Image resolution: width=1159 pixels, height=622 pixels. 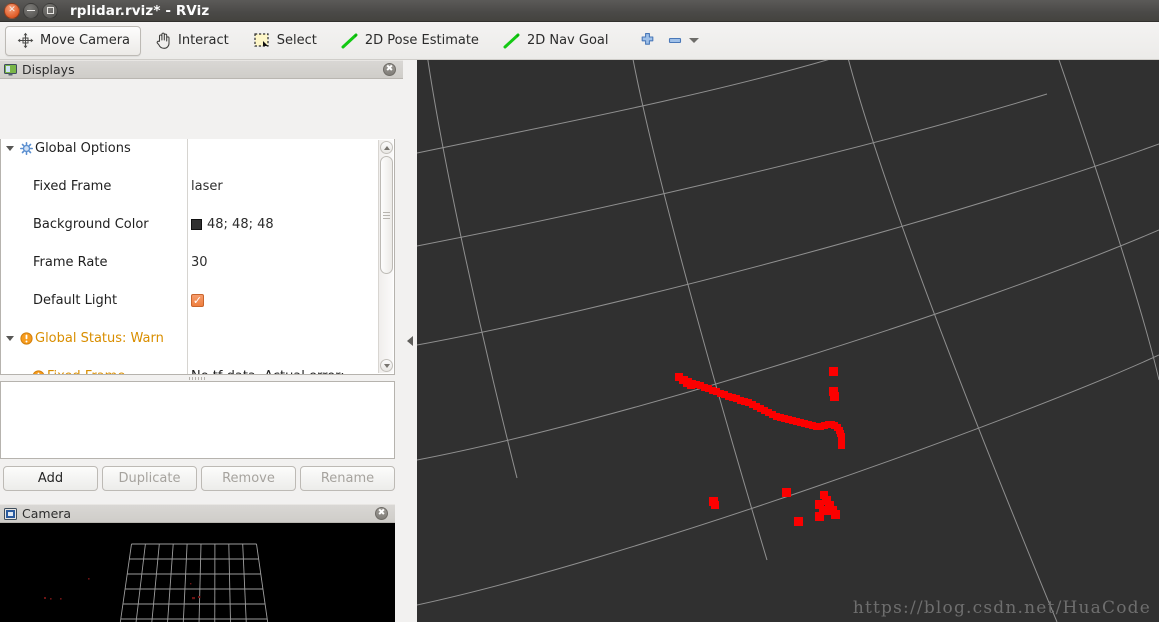 What do you see at coordinates (91, 224) in the screenshot?
I see `tree-label: Background Color` at bounding box center [91, 224].